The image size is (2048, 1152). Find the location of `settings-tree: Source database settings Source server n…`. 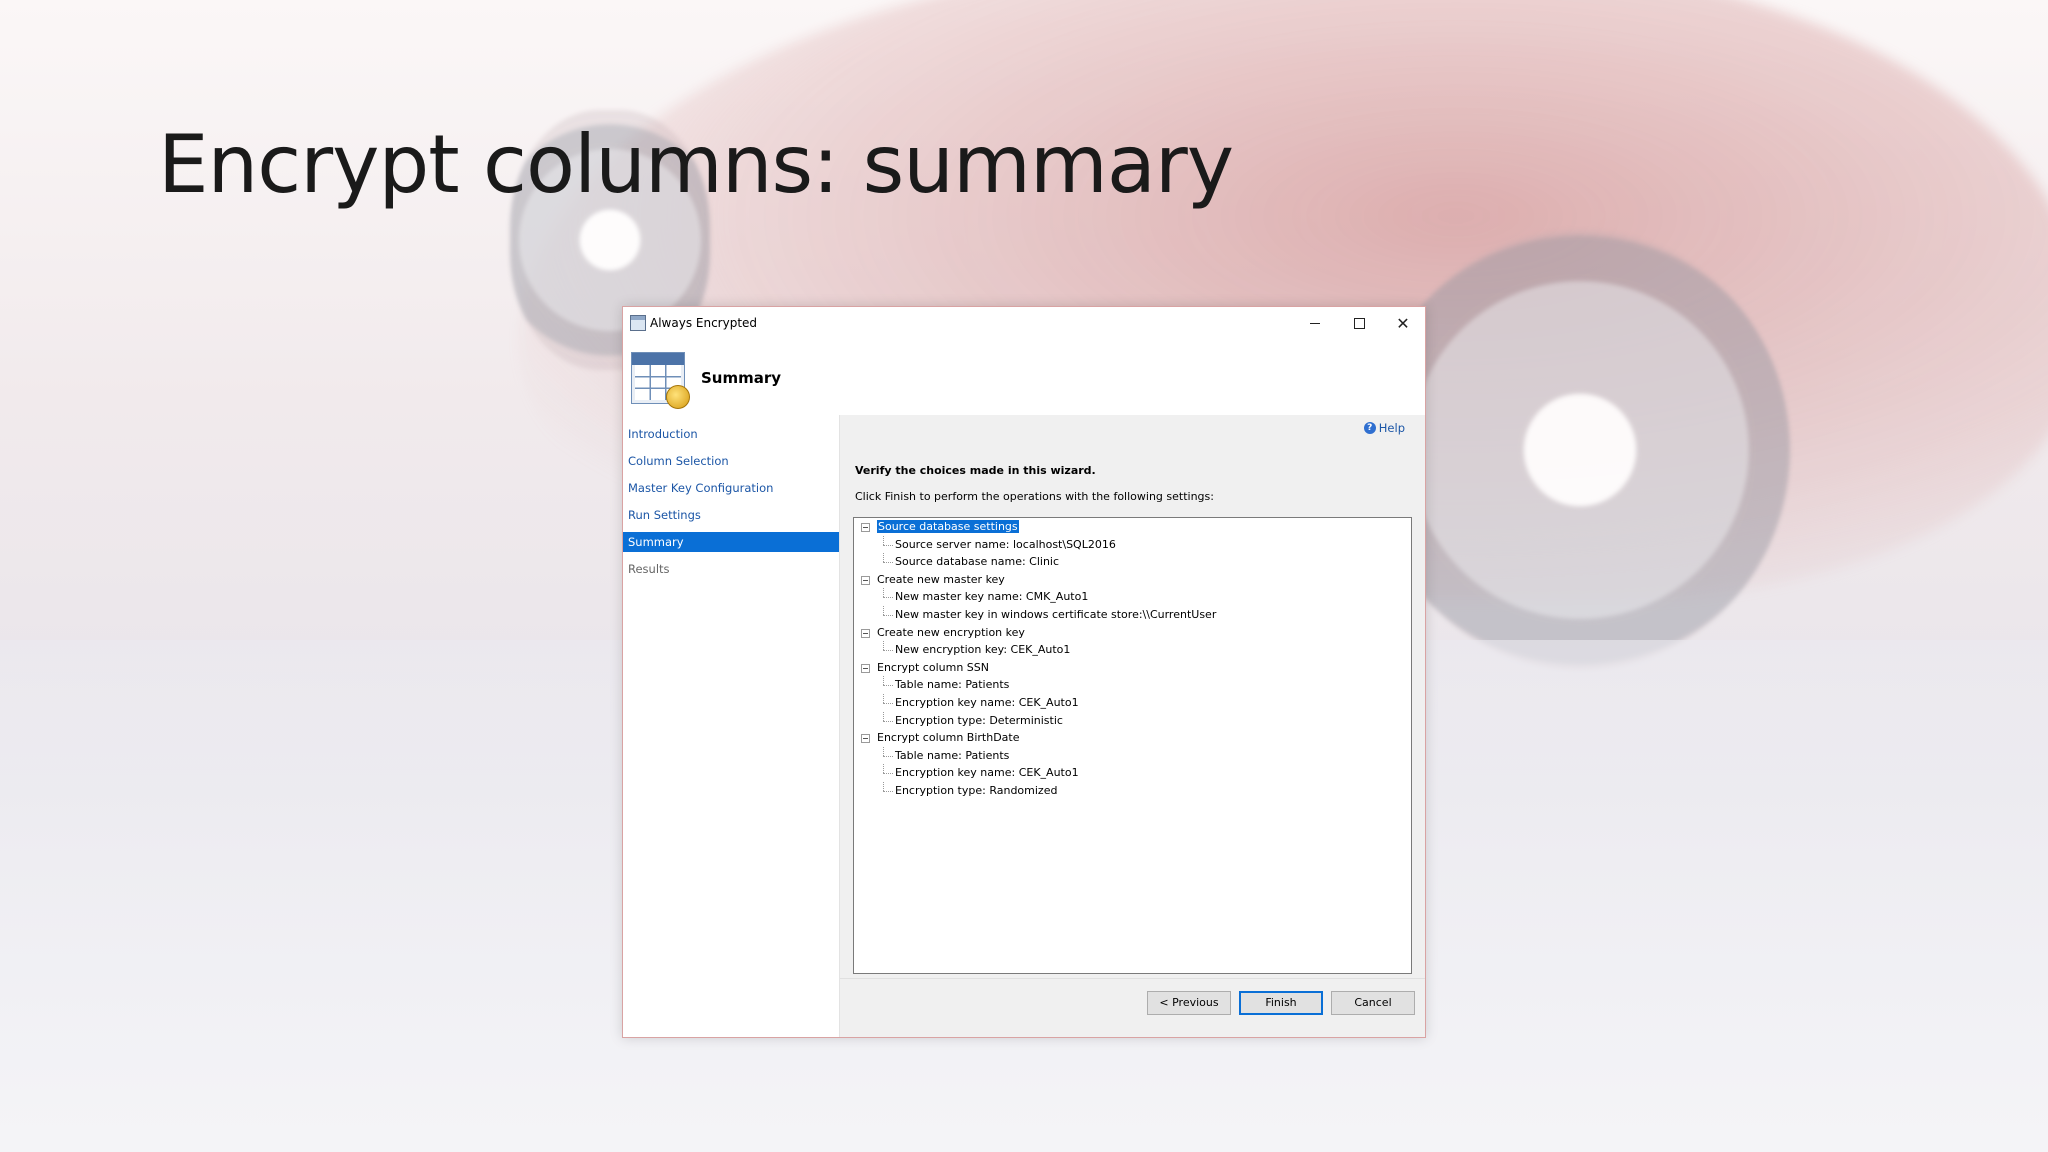

settings-tree: Source database settings Source server n… is located at coordinates (1132, 745).